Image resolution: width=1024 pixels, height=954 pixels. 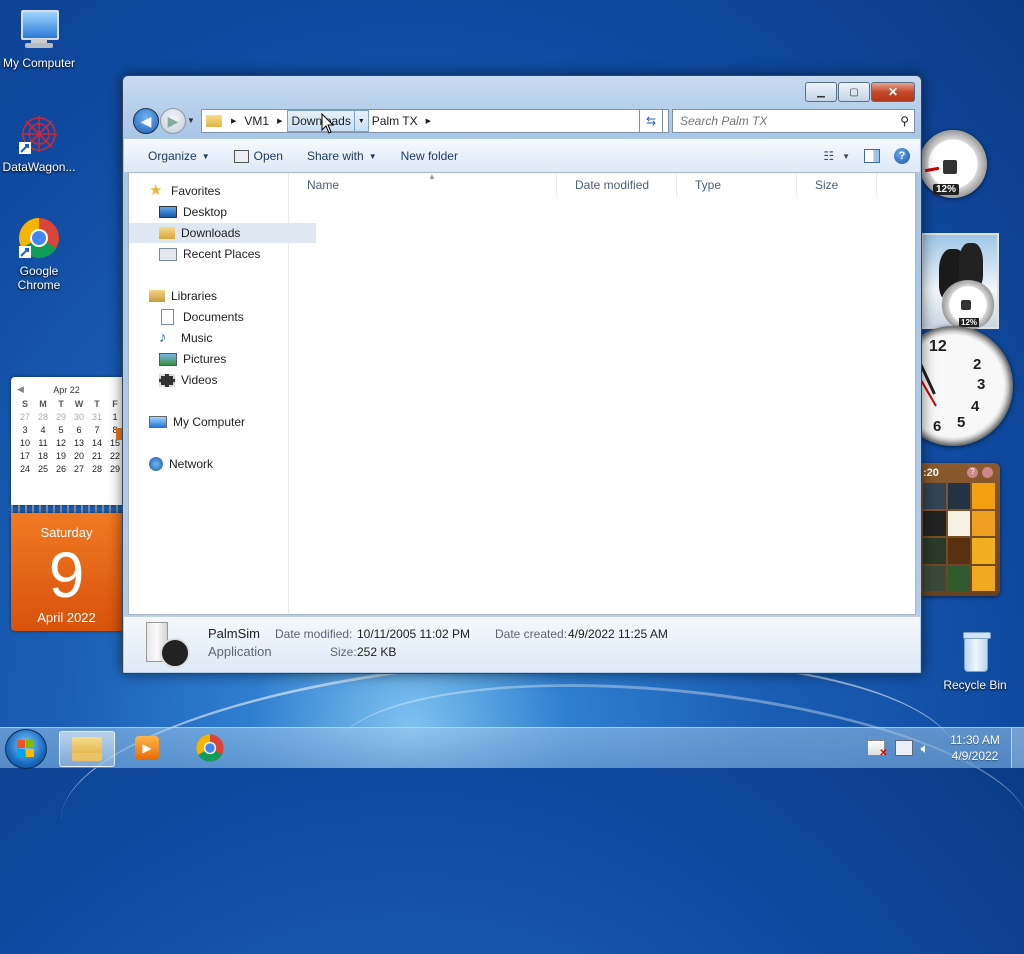 I want to click on calendar-day: 31, so click(x=97, y=417).